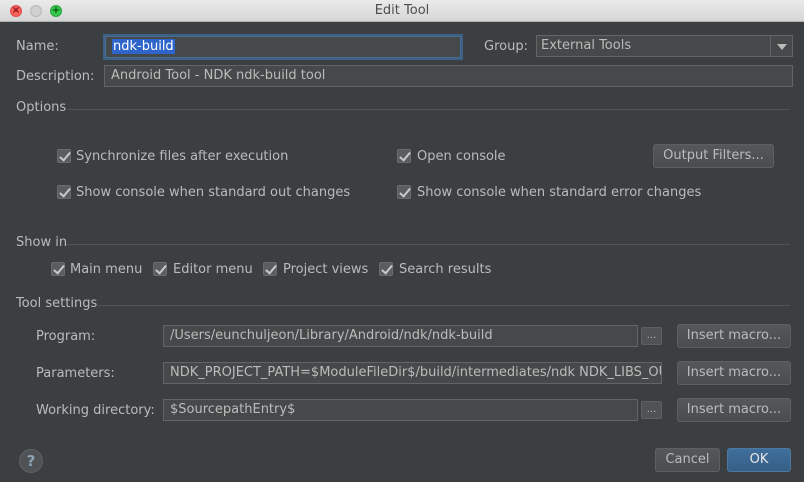  I want to click on search-results-checkbox, so click(386, 269).